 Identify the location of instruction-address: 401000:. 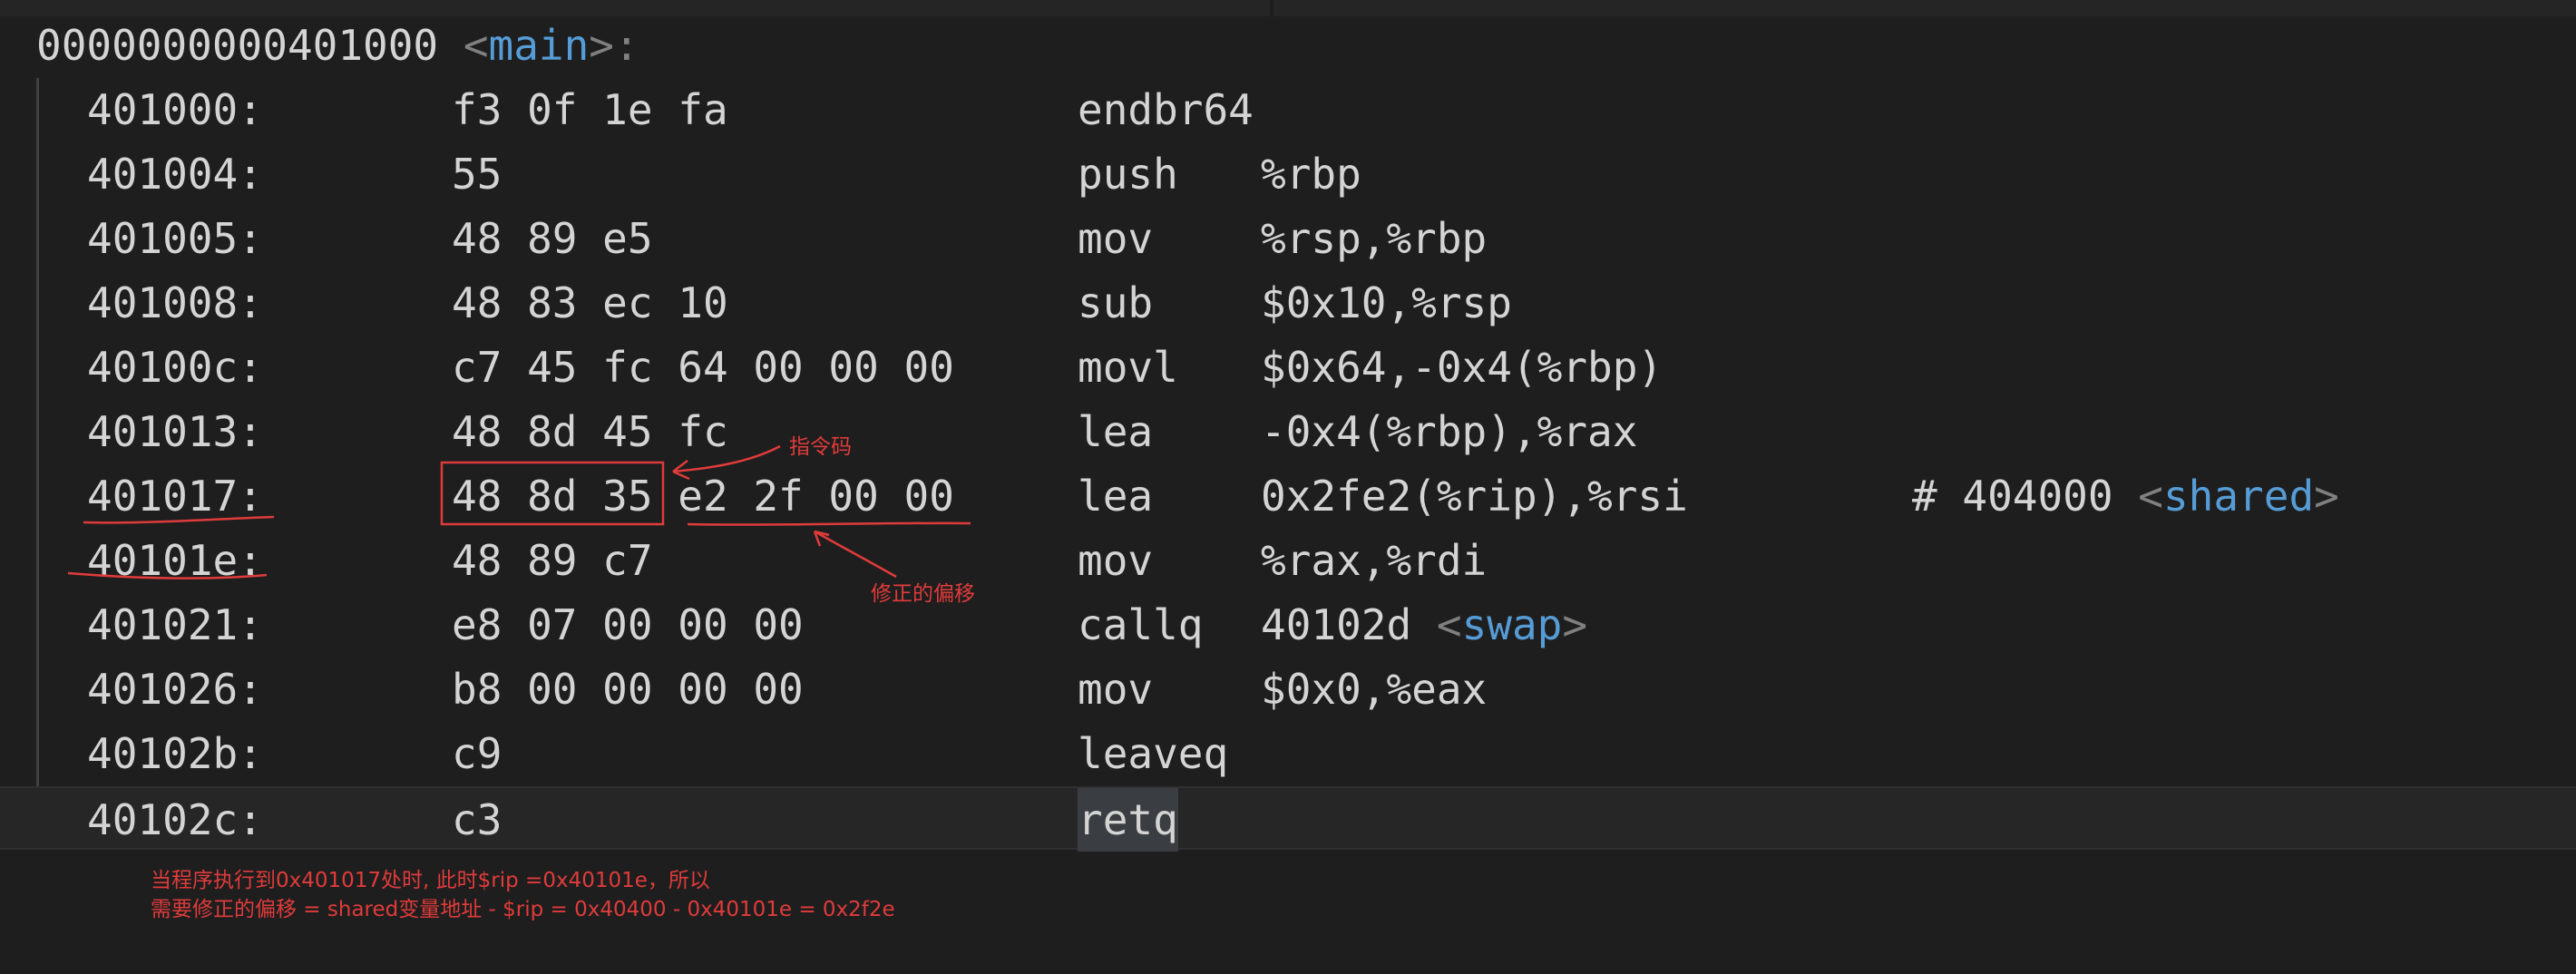
(175, 109).